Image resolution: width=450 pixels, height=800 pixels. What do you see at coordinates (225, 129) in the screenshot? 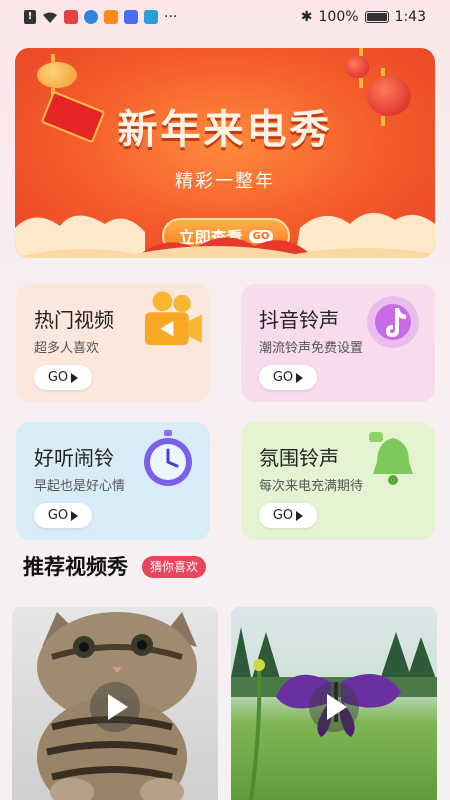
I see `banner-title: 新年来电秀` at bounding box center [225, 129].